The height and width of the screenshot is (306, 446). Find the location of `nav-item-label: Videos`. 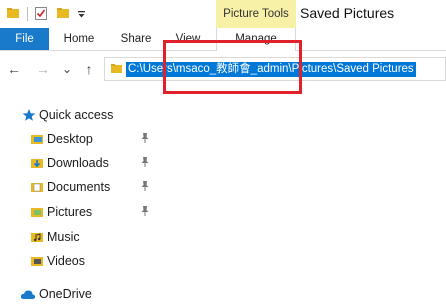

nav-item-label: Videos is located at coordinates (66, 261).